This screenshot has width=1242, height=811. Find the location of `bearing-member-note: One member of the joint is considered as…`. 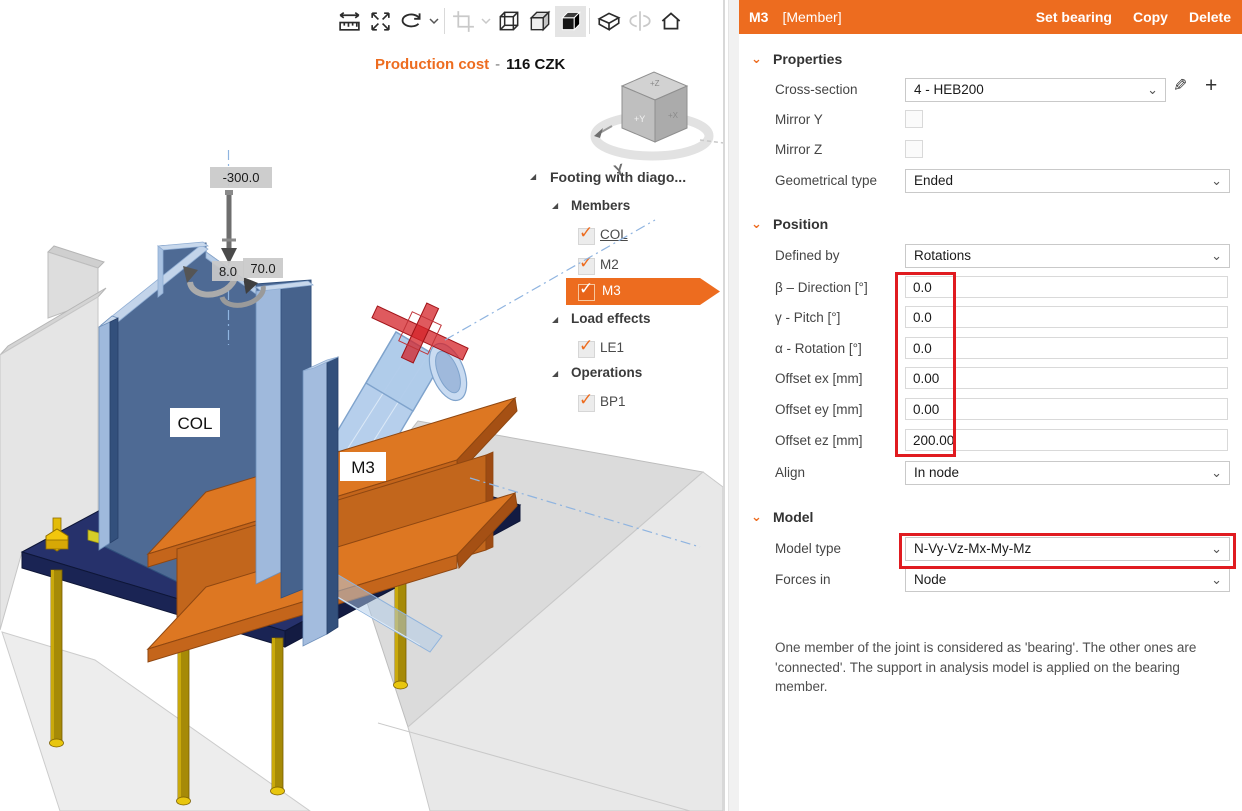

bearing-member-note: One member of the joint is considered as… is located at coordinates (986, 667).